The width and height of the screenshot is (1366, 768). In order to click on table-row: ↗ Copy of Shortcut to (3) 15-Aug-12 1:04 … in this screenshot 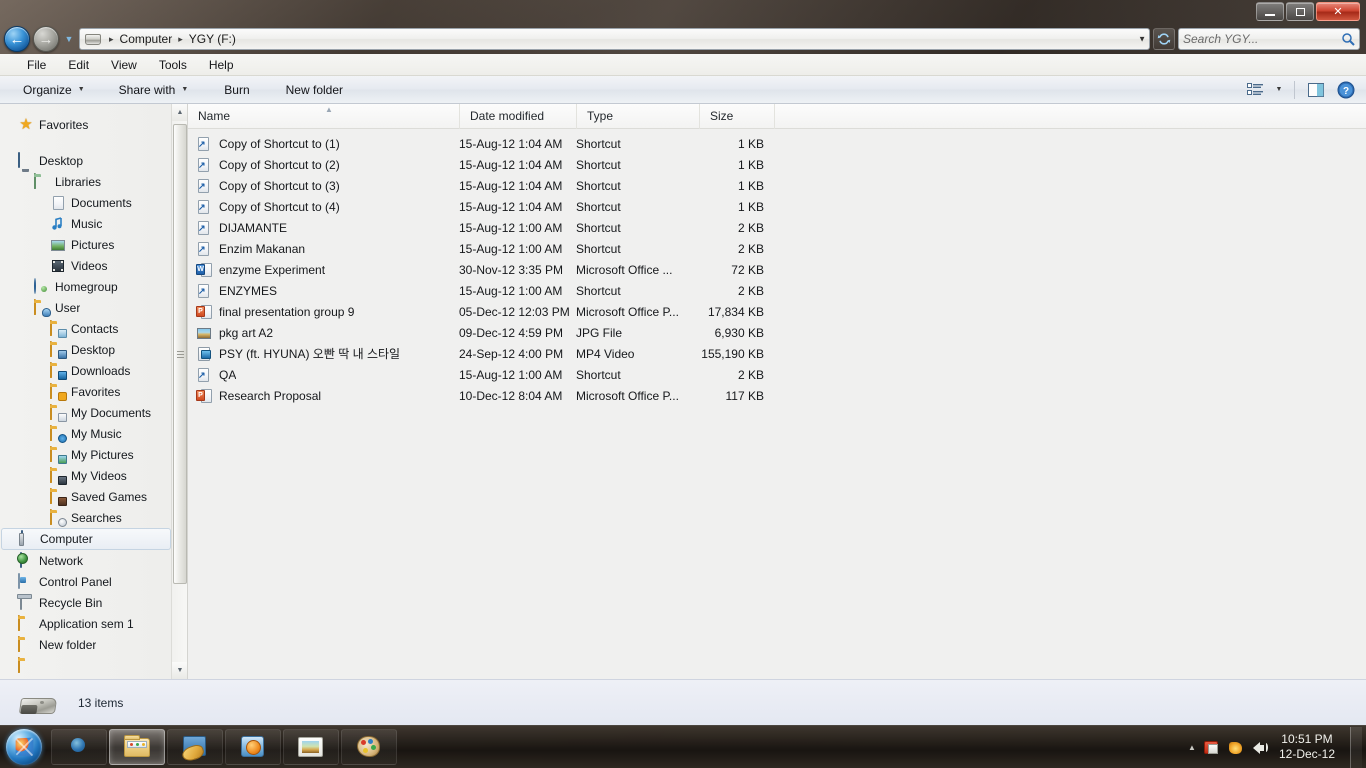, I will do `click(777, 185)`.